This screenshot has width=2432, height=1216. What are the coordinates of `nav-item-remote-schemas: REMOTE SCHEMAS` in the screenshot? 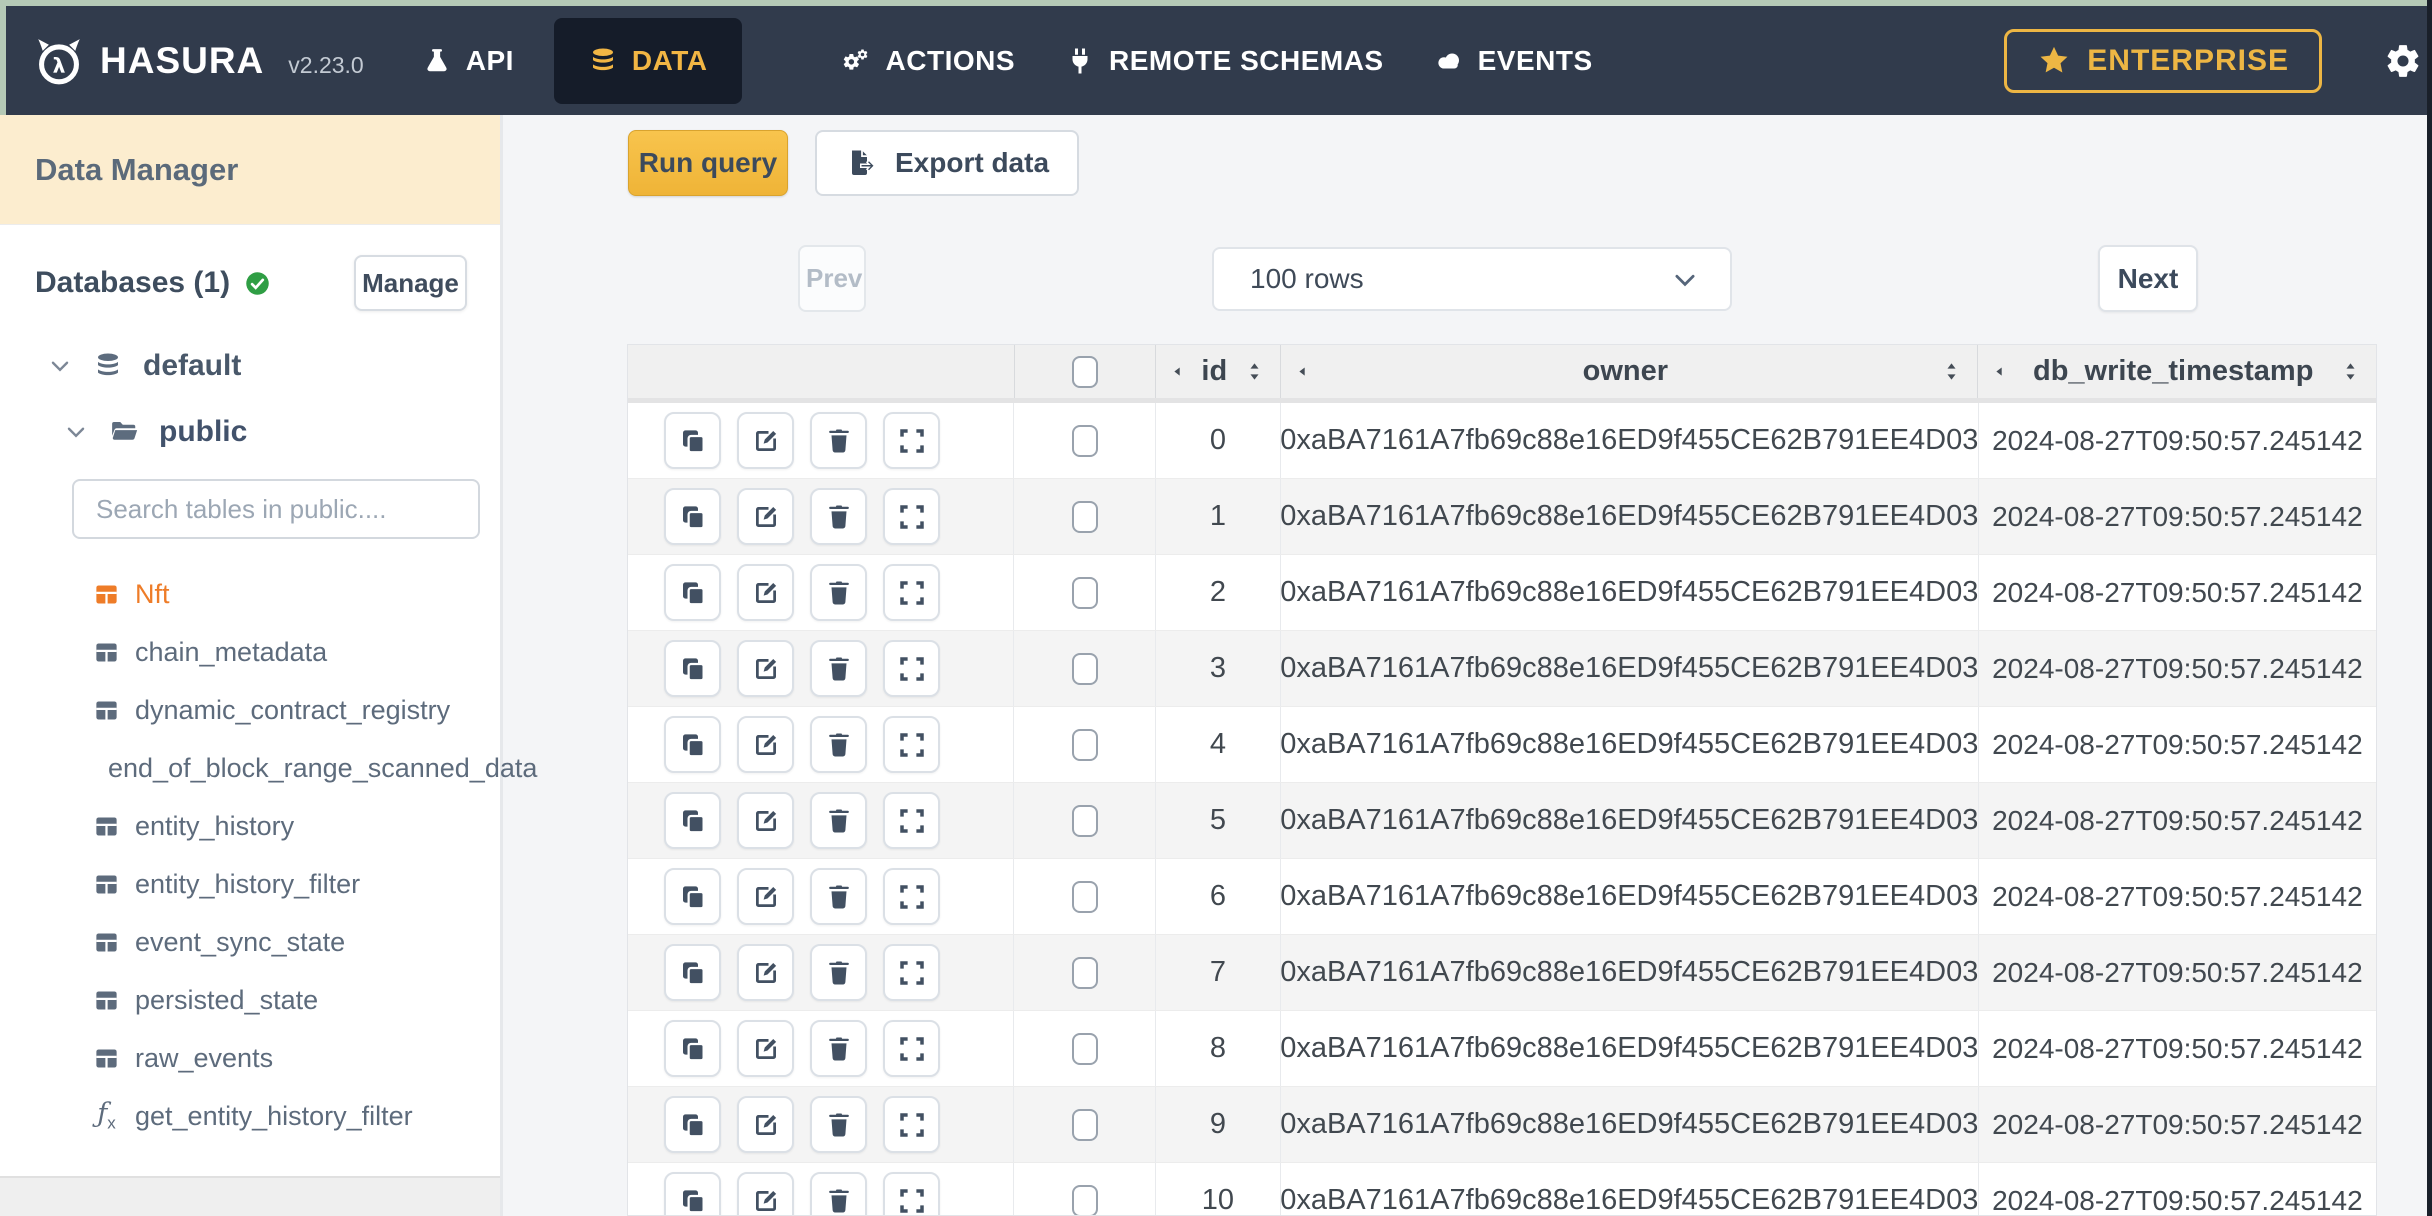 It's located at (1224, 61).